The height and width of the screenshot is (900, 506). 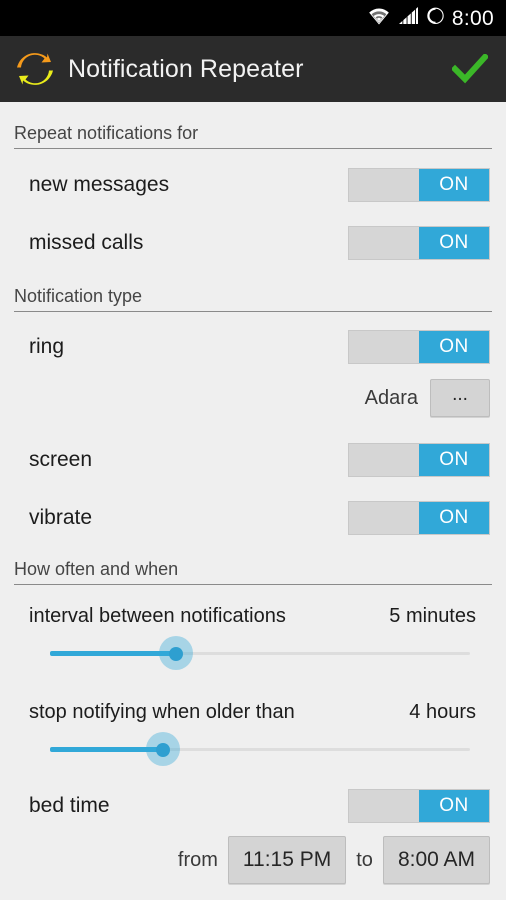 I want to click on slider-header-stop-notifying: stop notifying when older than 4 hours, so click(x=252, y=712).